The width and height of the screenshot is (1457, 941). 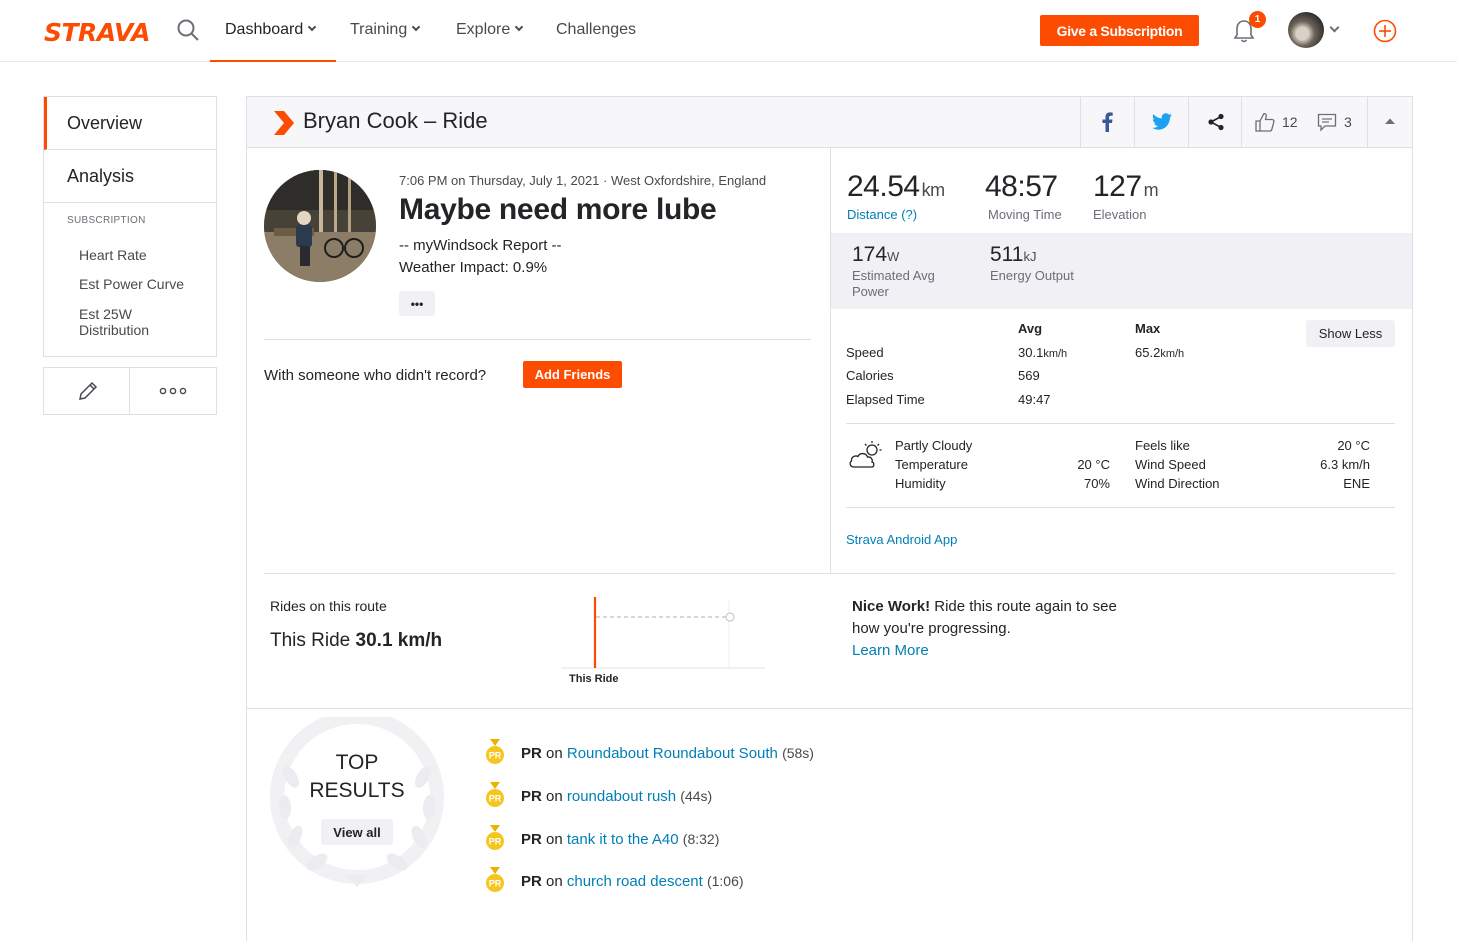 I want to click on nav-dashboard: Dashboard, so click(x=273, y=31).